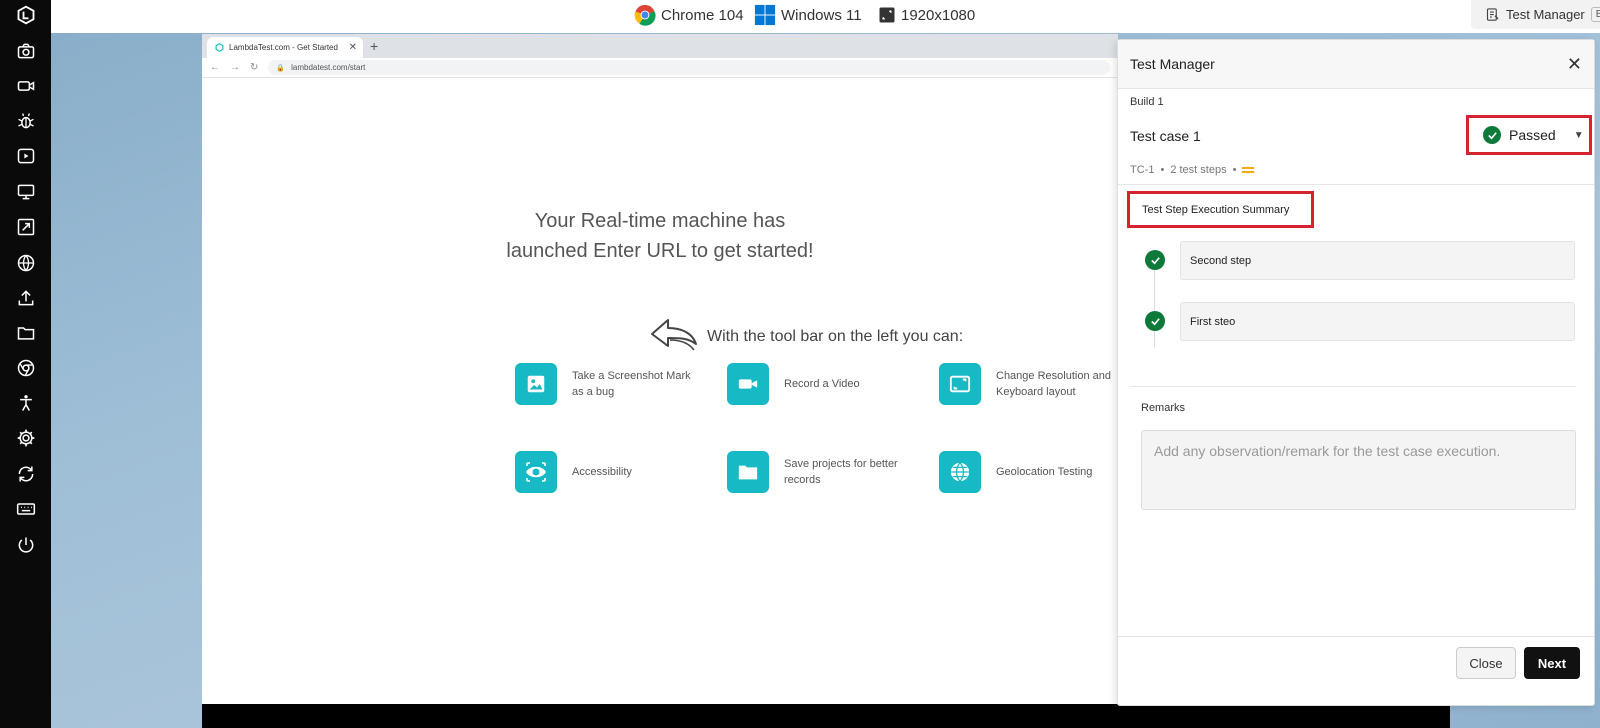  Describe the element at coordinates (374, 46) in the screenshot. I see `new-tab-icon: +` at that location.